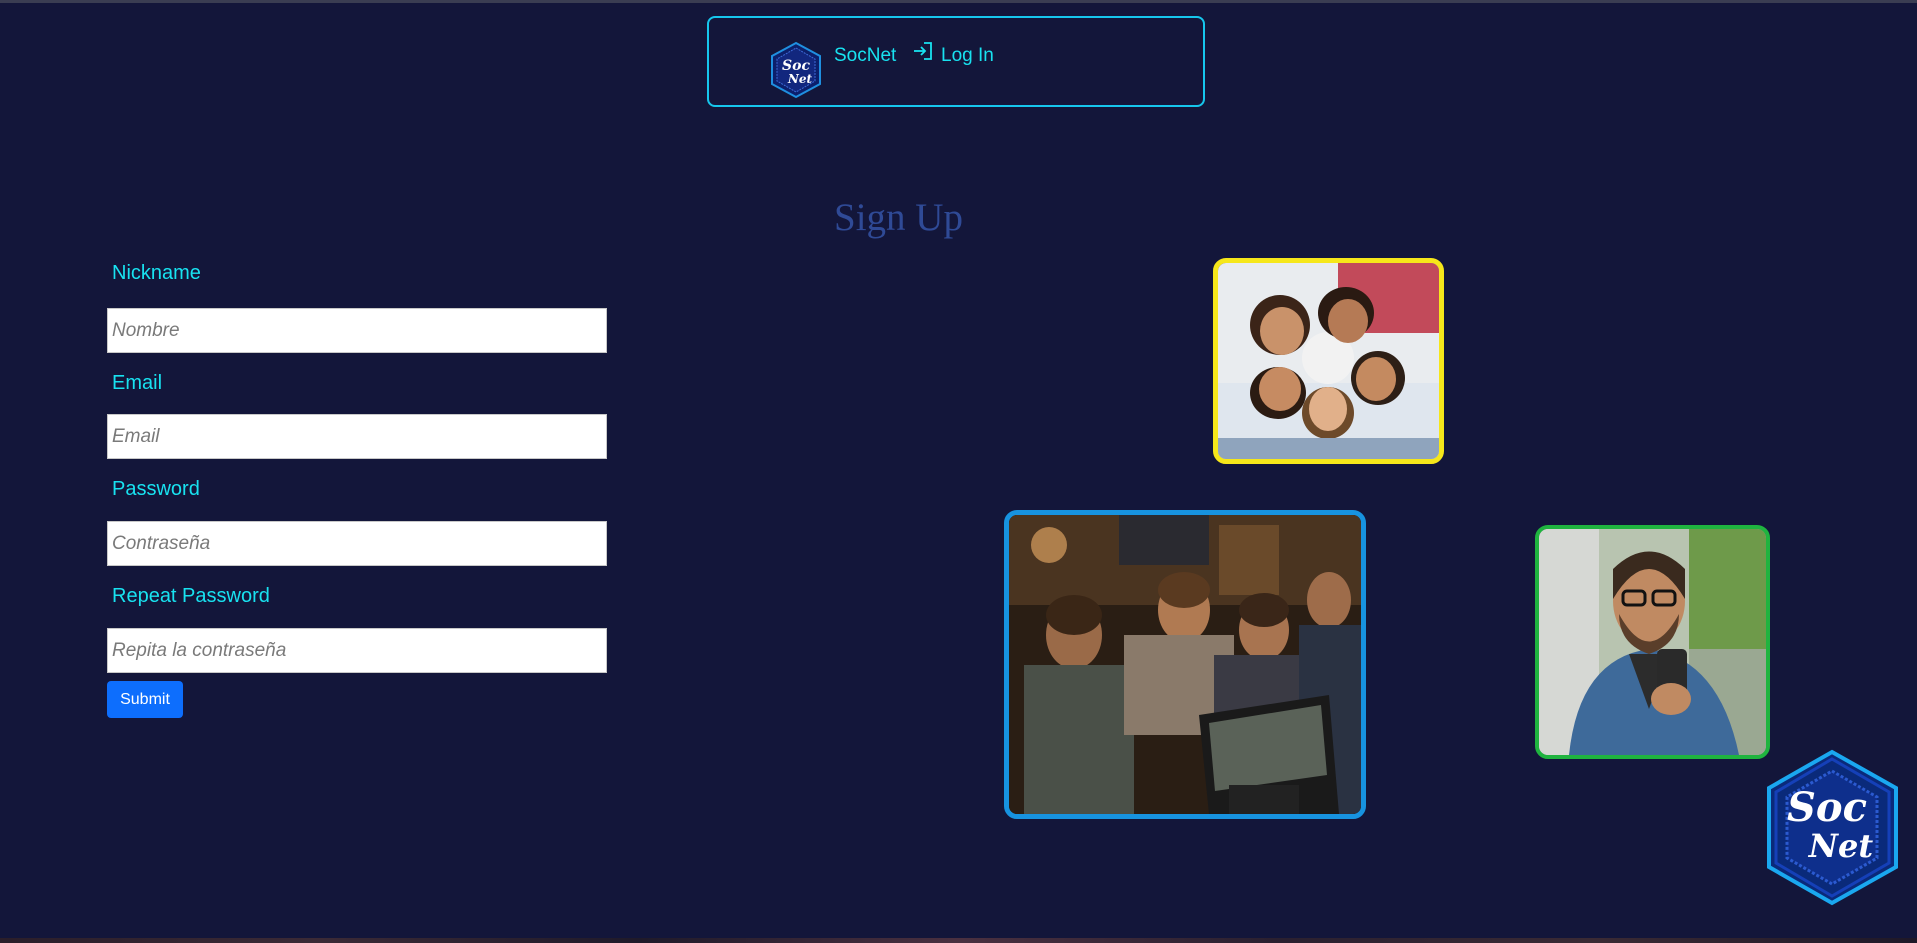 This screenshot has height=943, width=1917. I want to click on group-selfie-photo, so click(1328, 361).